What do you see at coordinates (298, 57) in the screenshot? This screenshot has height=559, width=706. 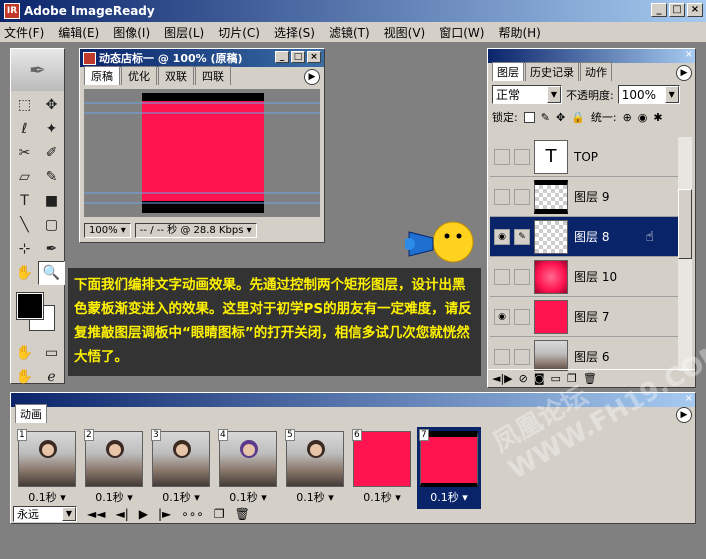 I see `doc-maximize-button: □` at bounding box center [298, 57].